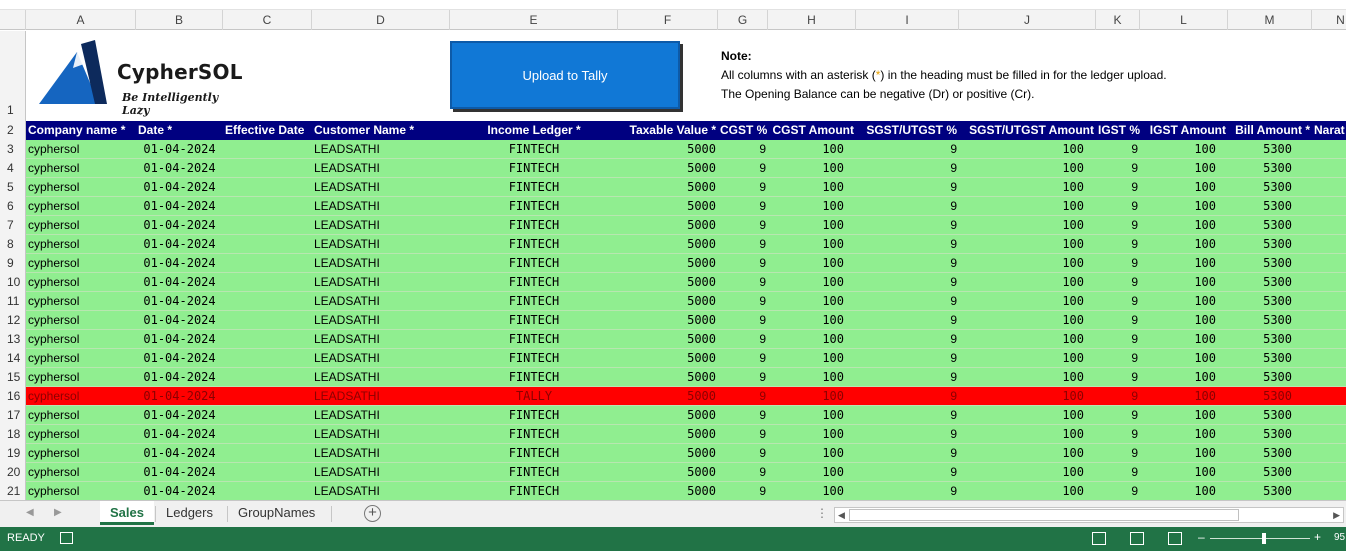  What do you see at coordinates (276, 513) in the screenshot?
I see `sheet-tab-groupnames: GroupNames` at bounding box center [276, 513].